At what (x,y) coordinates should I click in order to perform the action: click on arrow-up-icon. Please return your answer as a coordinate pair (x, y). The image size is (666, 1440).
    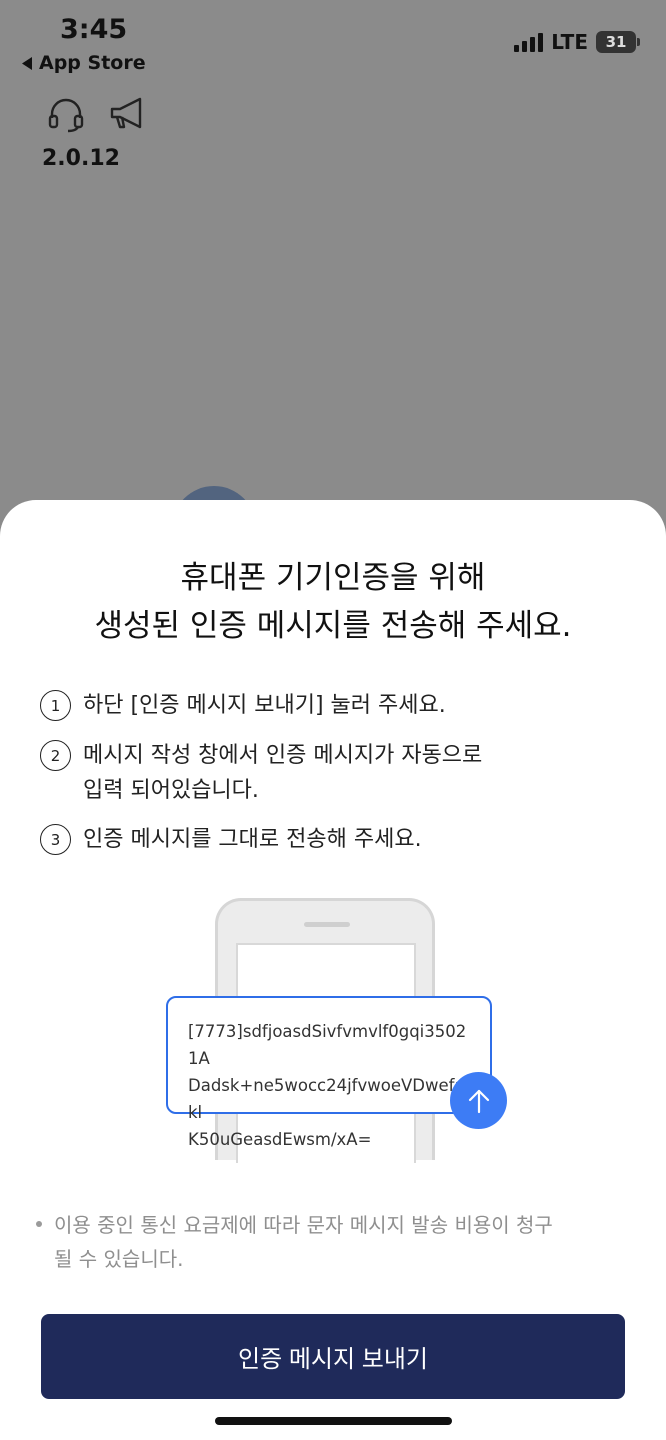
    Looking at the image, I should click on (478, 1101).